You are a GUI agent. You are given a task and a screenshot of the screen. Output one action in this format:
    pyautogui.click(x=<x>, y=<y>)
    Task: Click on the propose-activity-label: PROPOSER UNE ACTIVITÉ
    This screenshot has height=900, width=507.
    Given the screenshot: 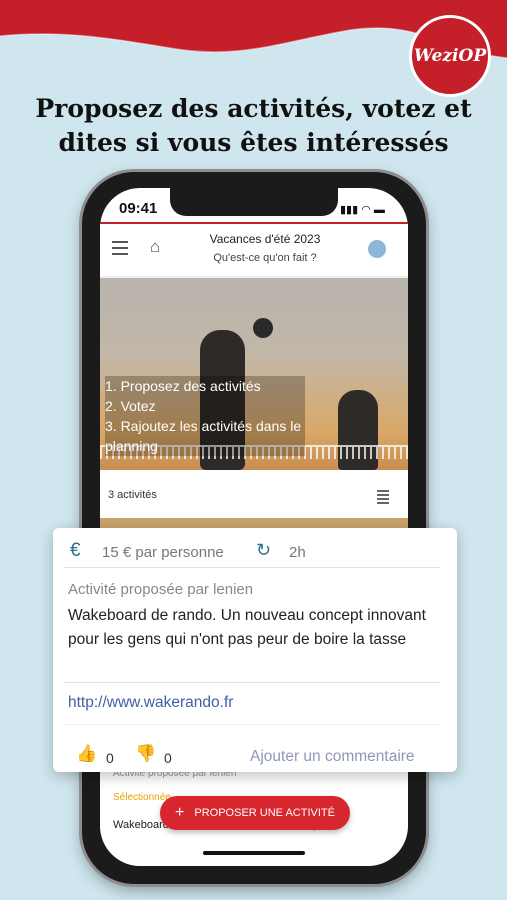 What is the action you would take?
    pyautogui.click(x=264, y=813)
    